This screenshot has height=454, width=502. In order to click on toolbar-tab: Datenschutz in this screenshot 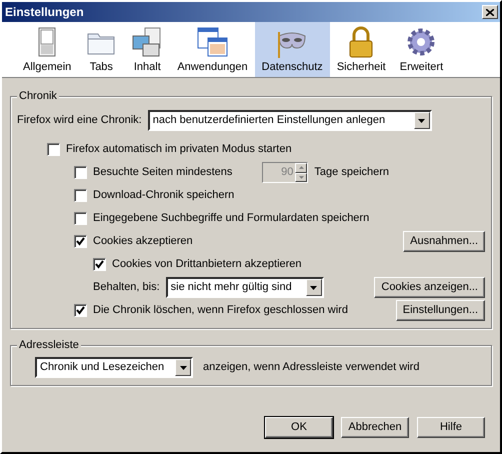, I will do `click(292, 49)`.